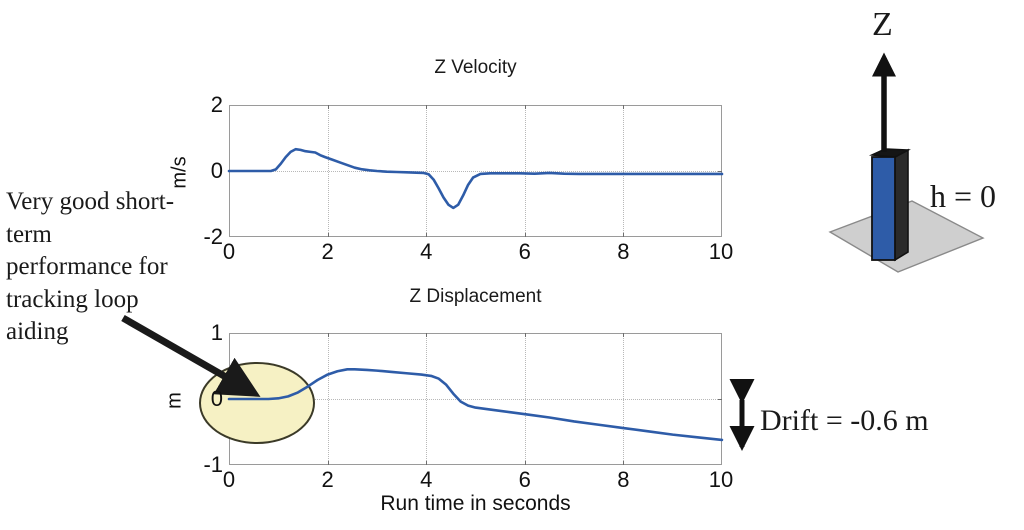 The image size is (1024, 530). What do you see at coordinates (882, 24) in the screenshot?
I see `z-axis-label: Z` at bounding box center [882, 24].